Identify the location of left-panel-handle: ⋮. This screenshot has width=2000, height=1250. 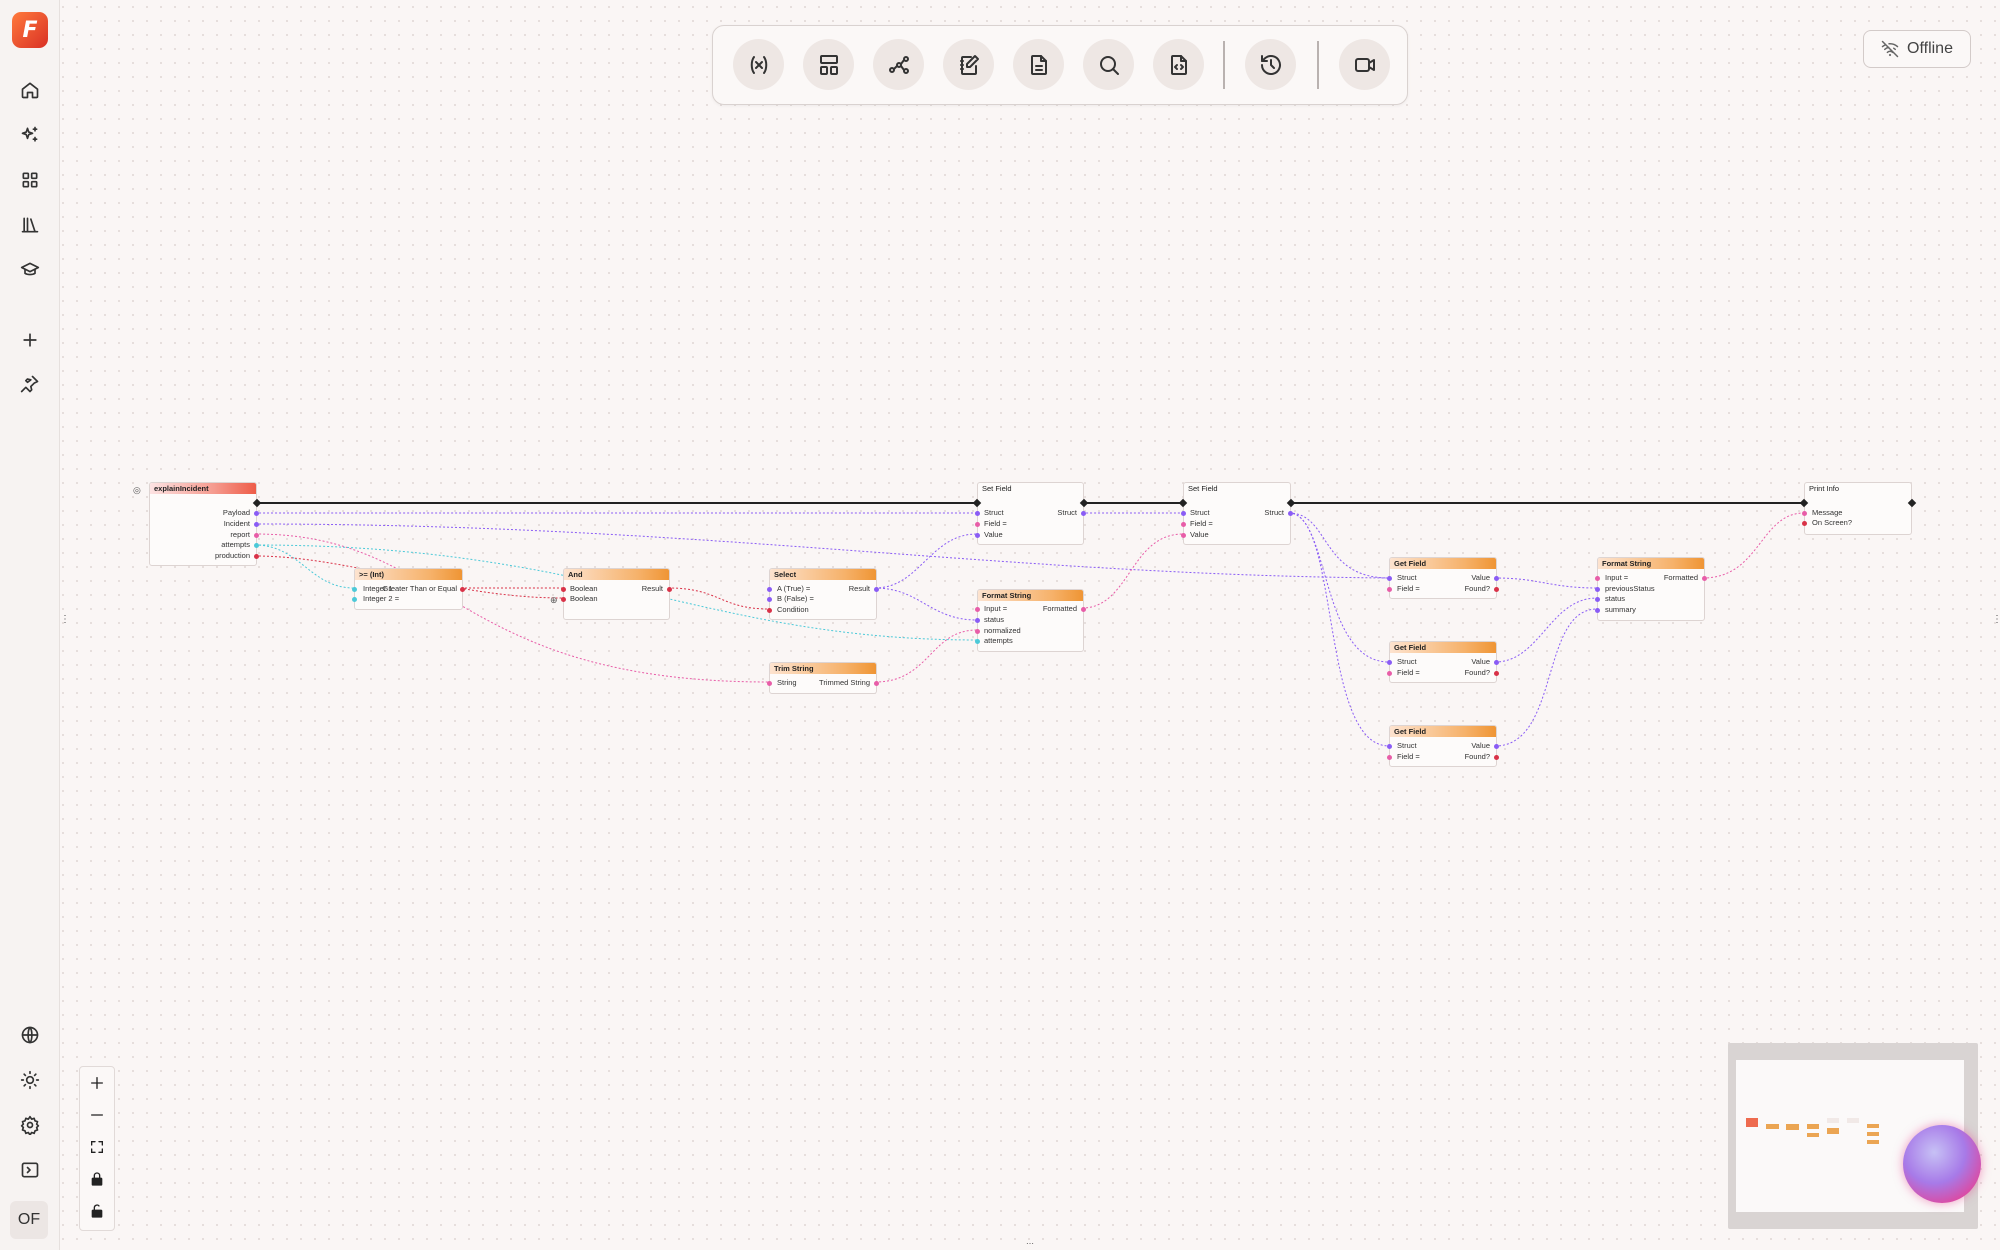
(65, 625).